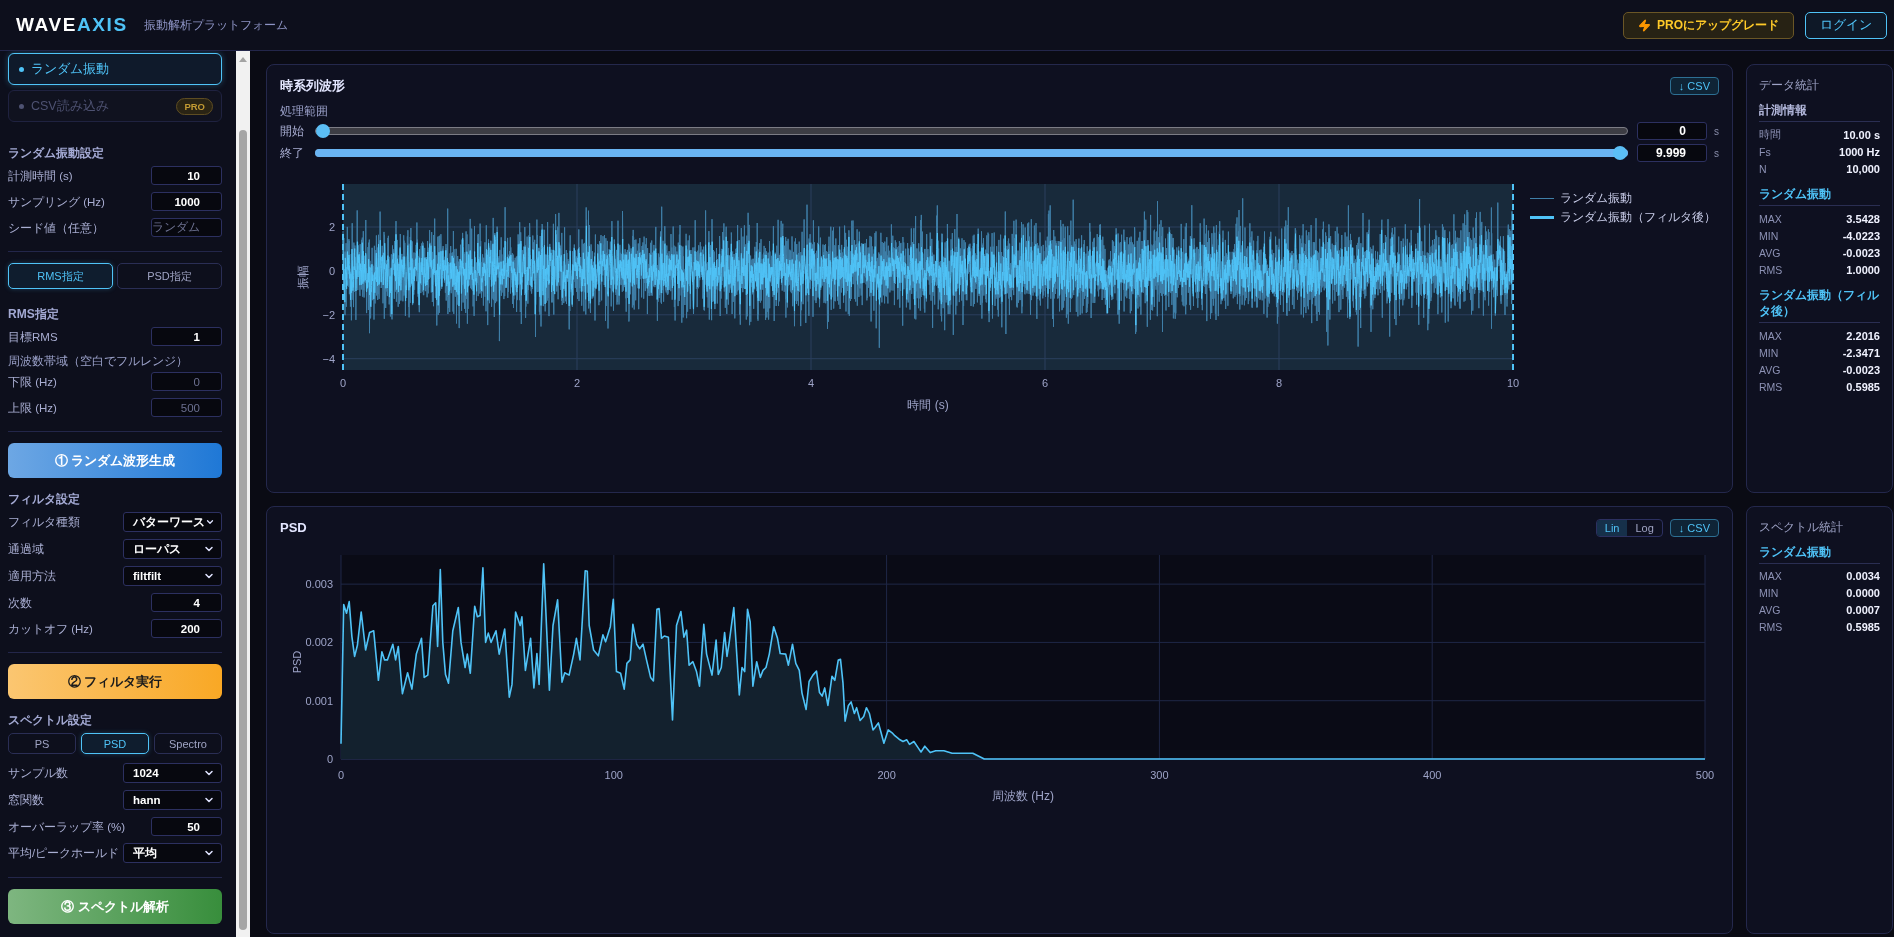 This screenshot has height=937, width=1894. I want to click on field-label: 通過域, so click(26, 549).